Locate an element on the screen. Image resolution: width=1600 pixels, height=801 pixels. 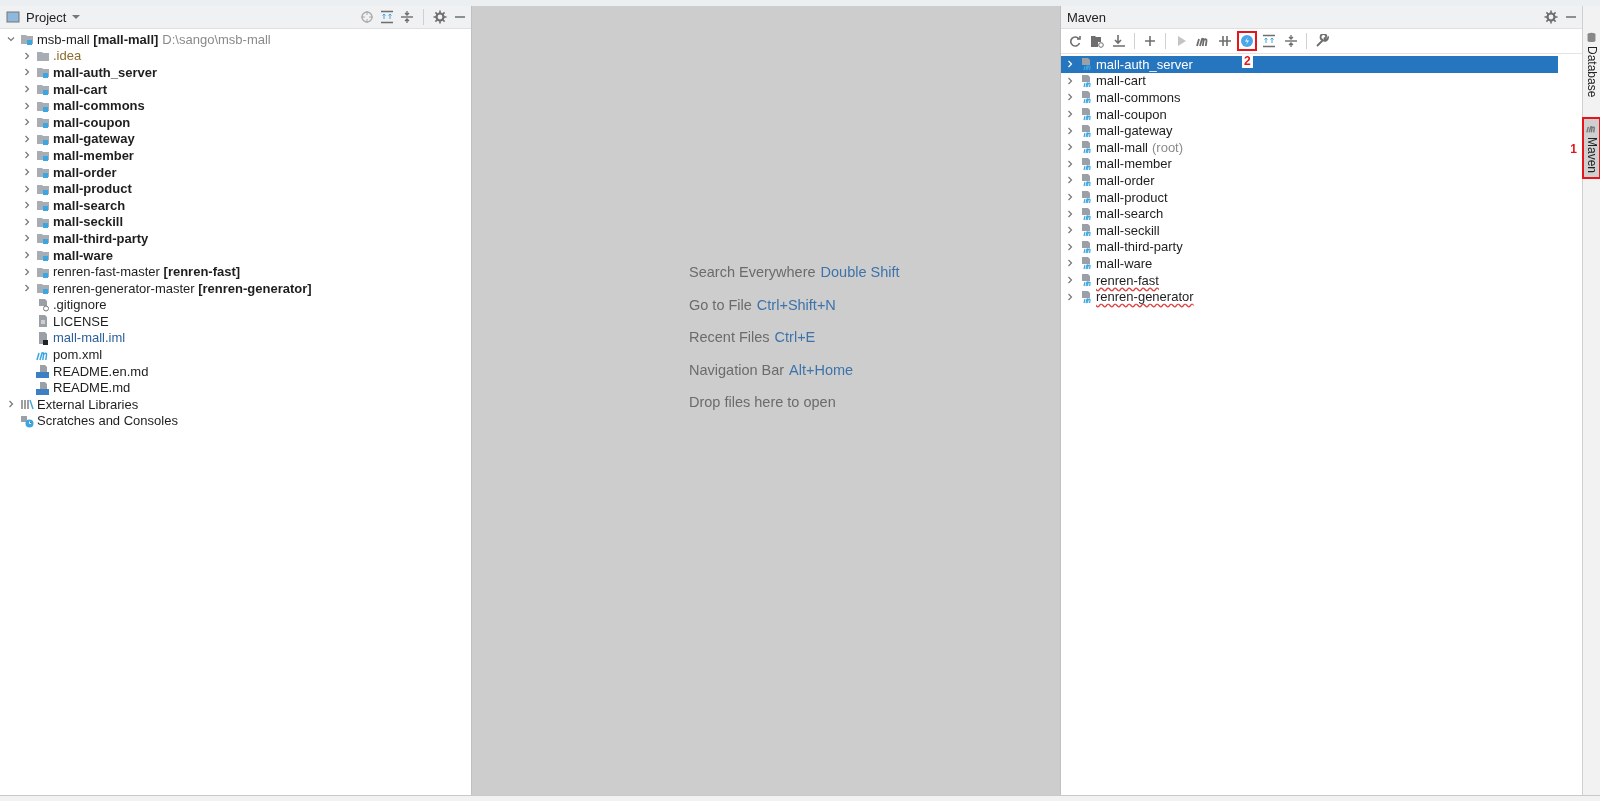
maven-project-row: mall-commons is located at coordinates (1309, 97).